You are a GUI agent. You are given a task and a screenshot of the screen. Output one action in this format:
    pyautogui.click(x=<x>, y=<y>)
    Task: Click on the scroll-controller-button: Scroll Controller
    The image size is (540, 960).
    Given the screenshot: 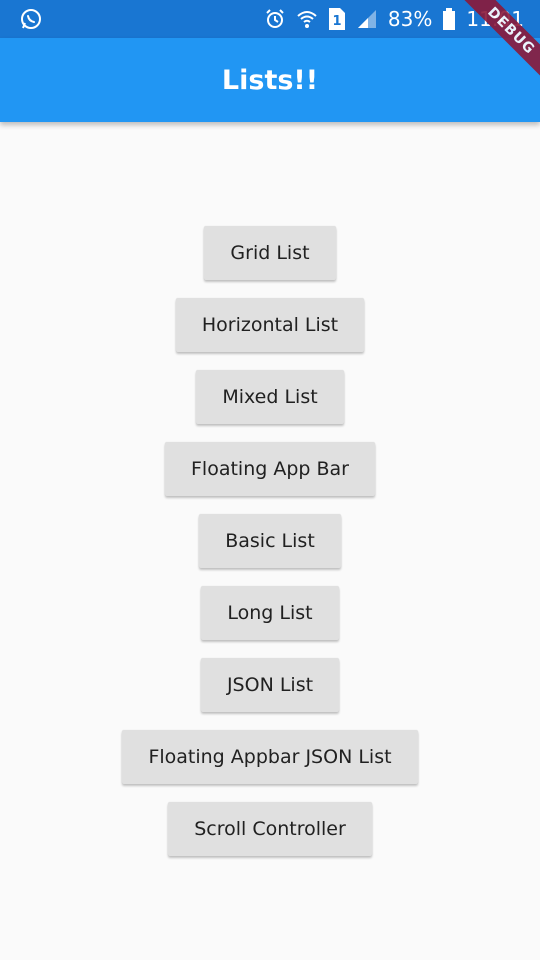 What is the action you would take?
    pyautogui.click(x=270, y=829)
    